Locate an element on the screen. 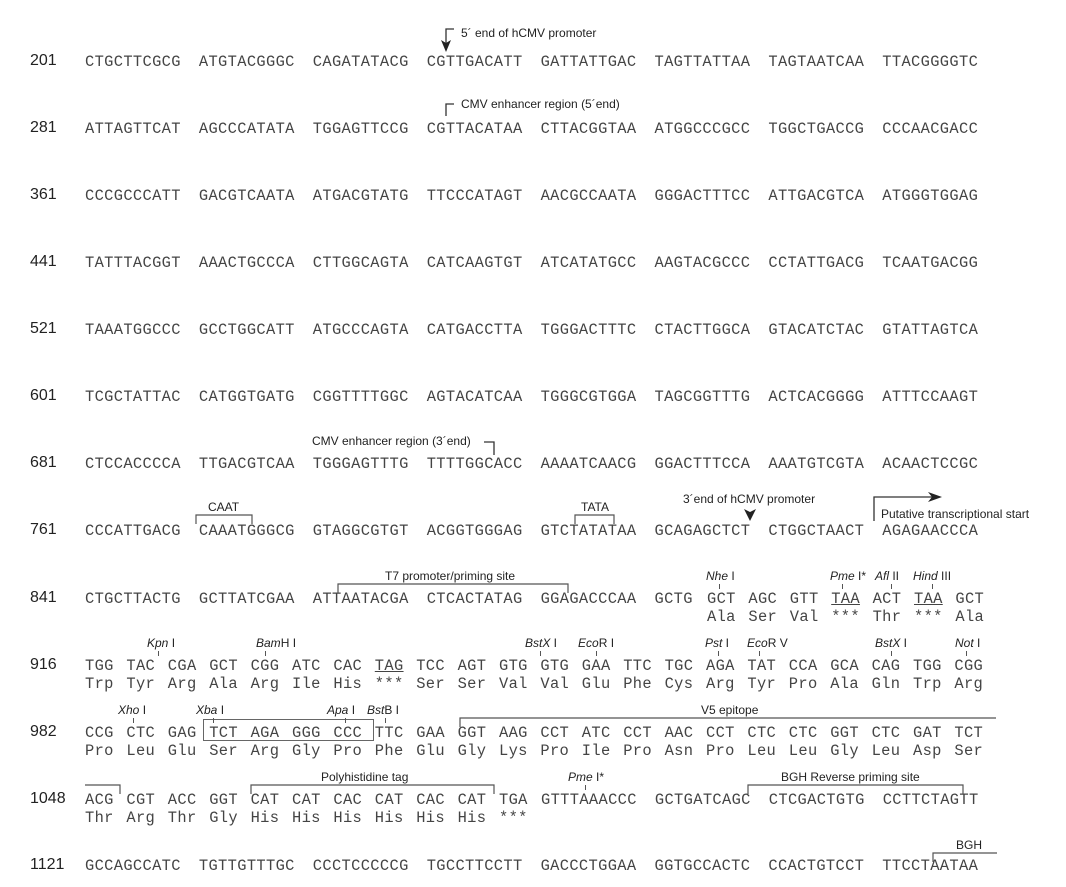 The width and height of the screenshot is (1066, 887). bgh-label: BGH is located at coordinates (969, 845).